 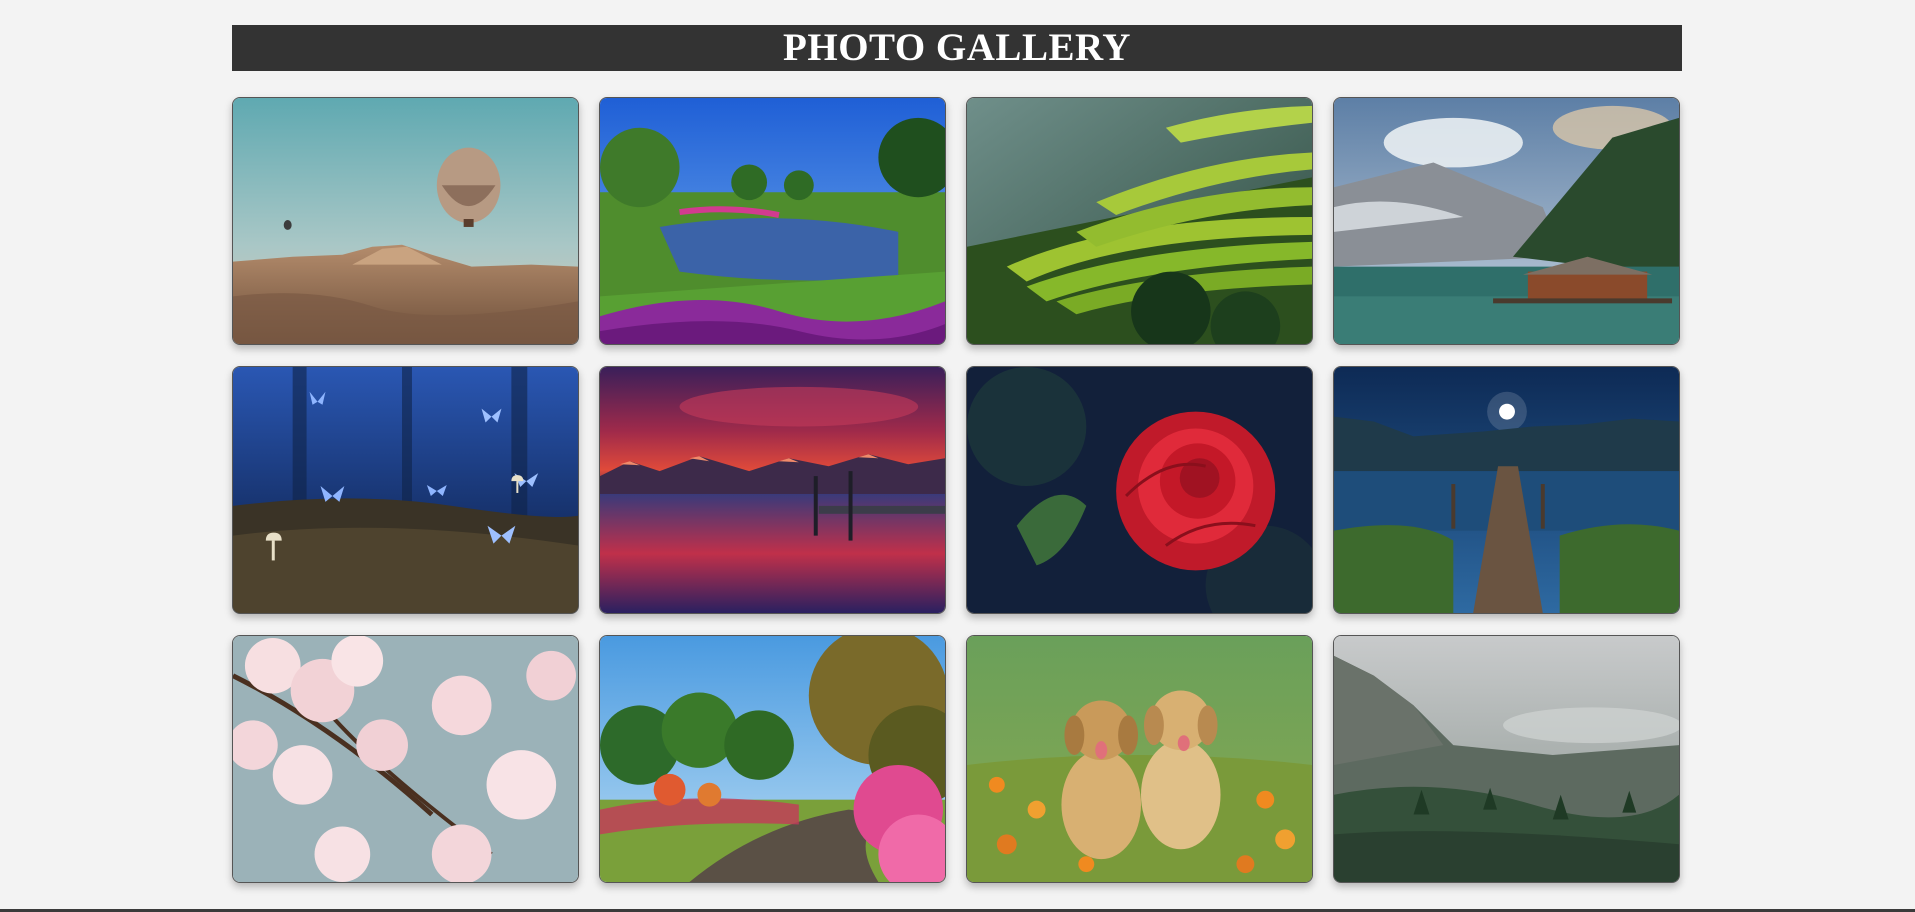 I want to click on balloons-image, so click(x=405, y=221).